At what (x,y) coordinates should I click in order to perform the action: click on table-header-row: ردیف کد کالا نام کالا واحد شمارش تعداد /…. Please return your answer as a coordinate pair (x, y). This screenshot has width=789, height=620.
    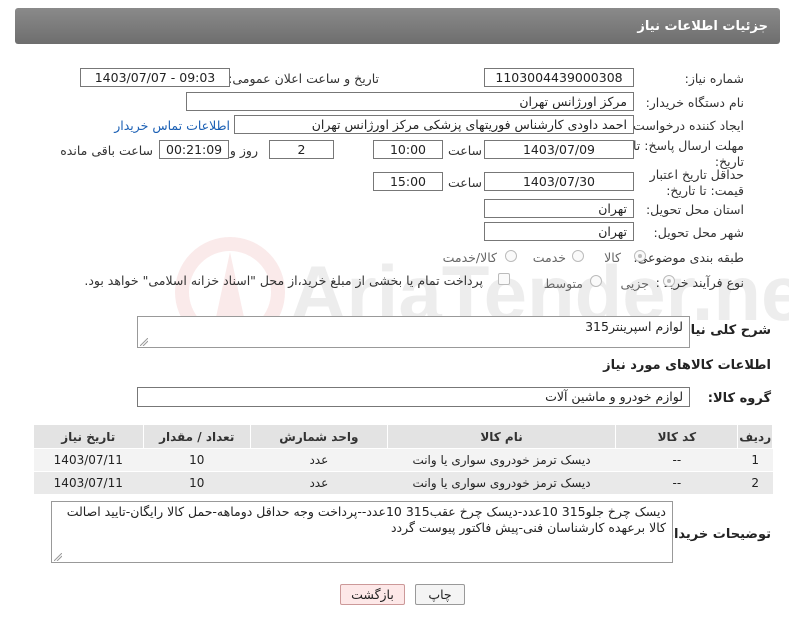
    Looking at the image, I should click on (403, 436).